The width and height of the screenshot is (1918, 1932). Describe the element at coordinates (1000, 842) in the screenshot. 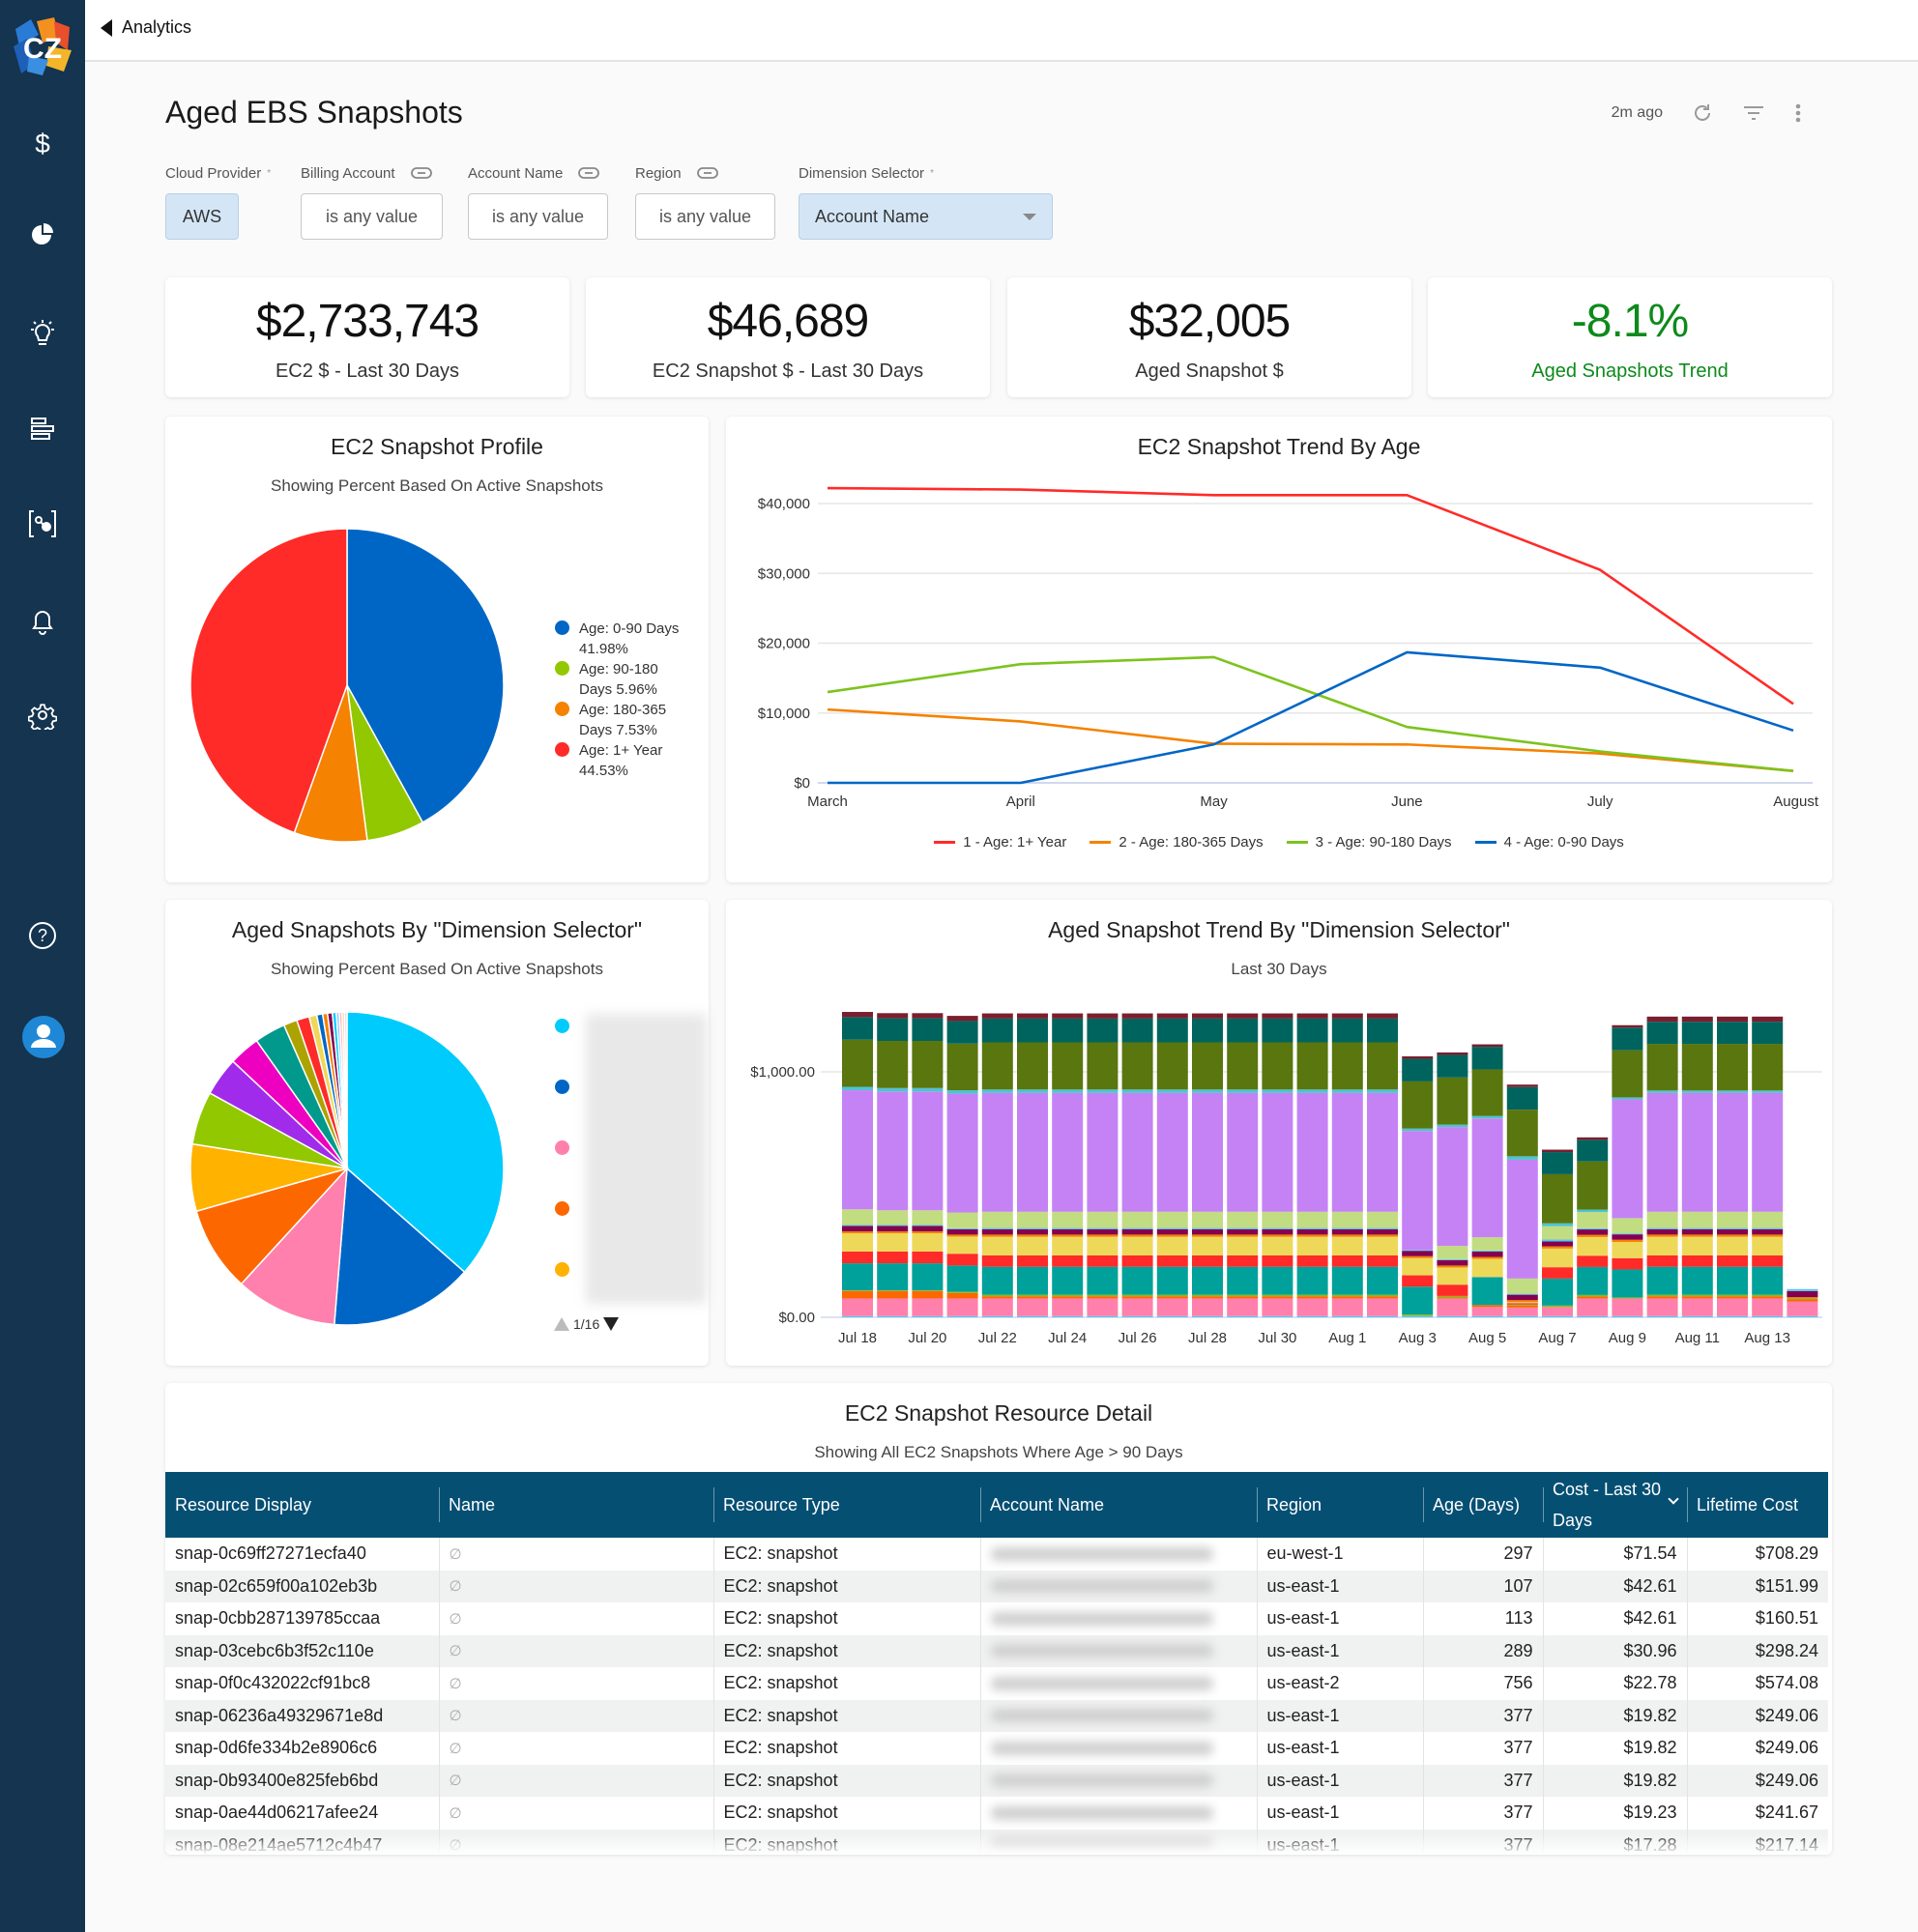

I see `legend-item: 1 - Age: 1+ Year` at that location.